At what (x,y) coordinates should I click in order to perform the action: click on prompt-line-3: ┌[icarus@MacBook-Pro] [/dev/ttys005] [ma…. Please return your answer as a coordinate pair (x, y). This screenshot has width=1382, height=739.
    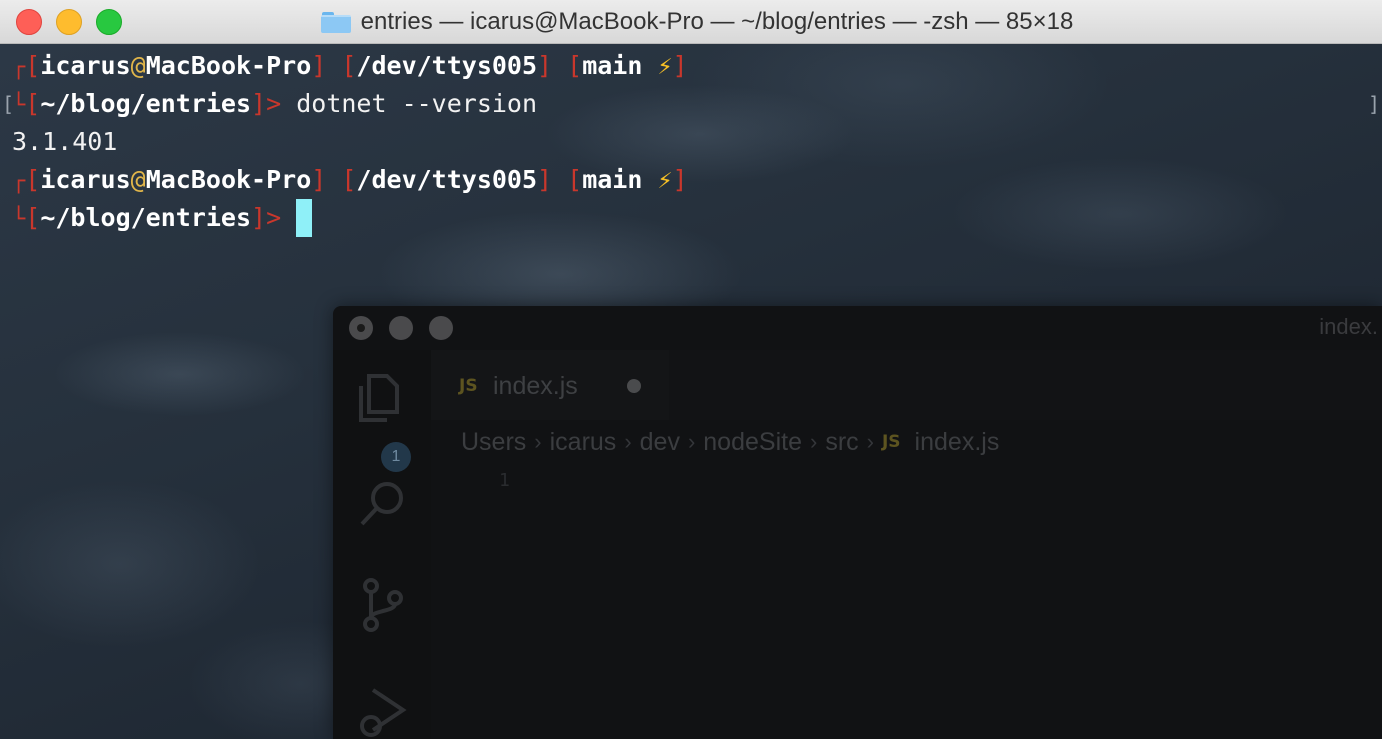
    Looking at the image, I should click on (350, 179).